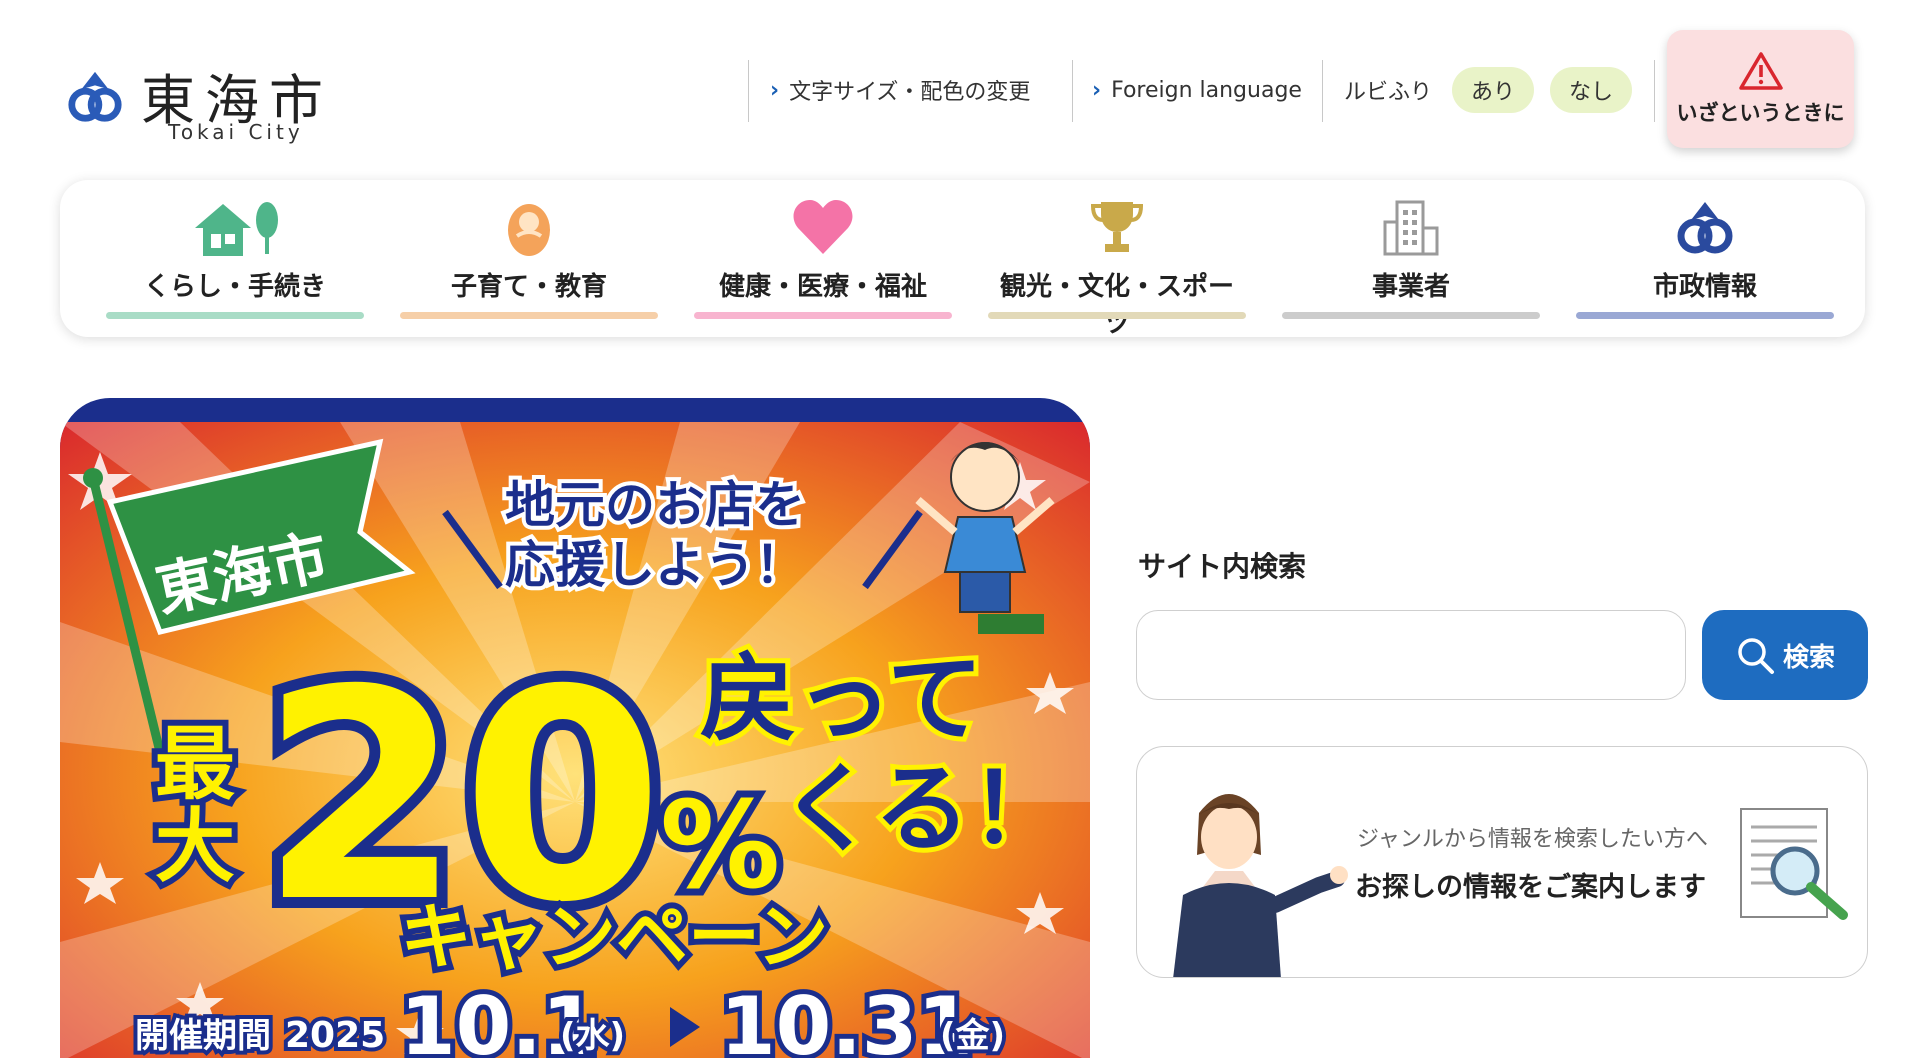  I want to click on guide-title: お探しの情報をご案内します, so click(1530, 887).